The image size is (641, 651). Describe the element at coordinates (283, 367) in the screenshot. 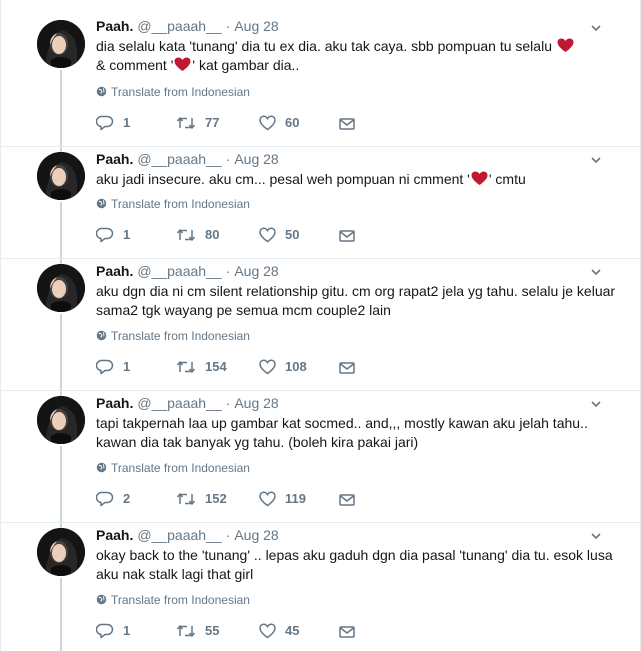

I see `like-button: 108` at that location.